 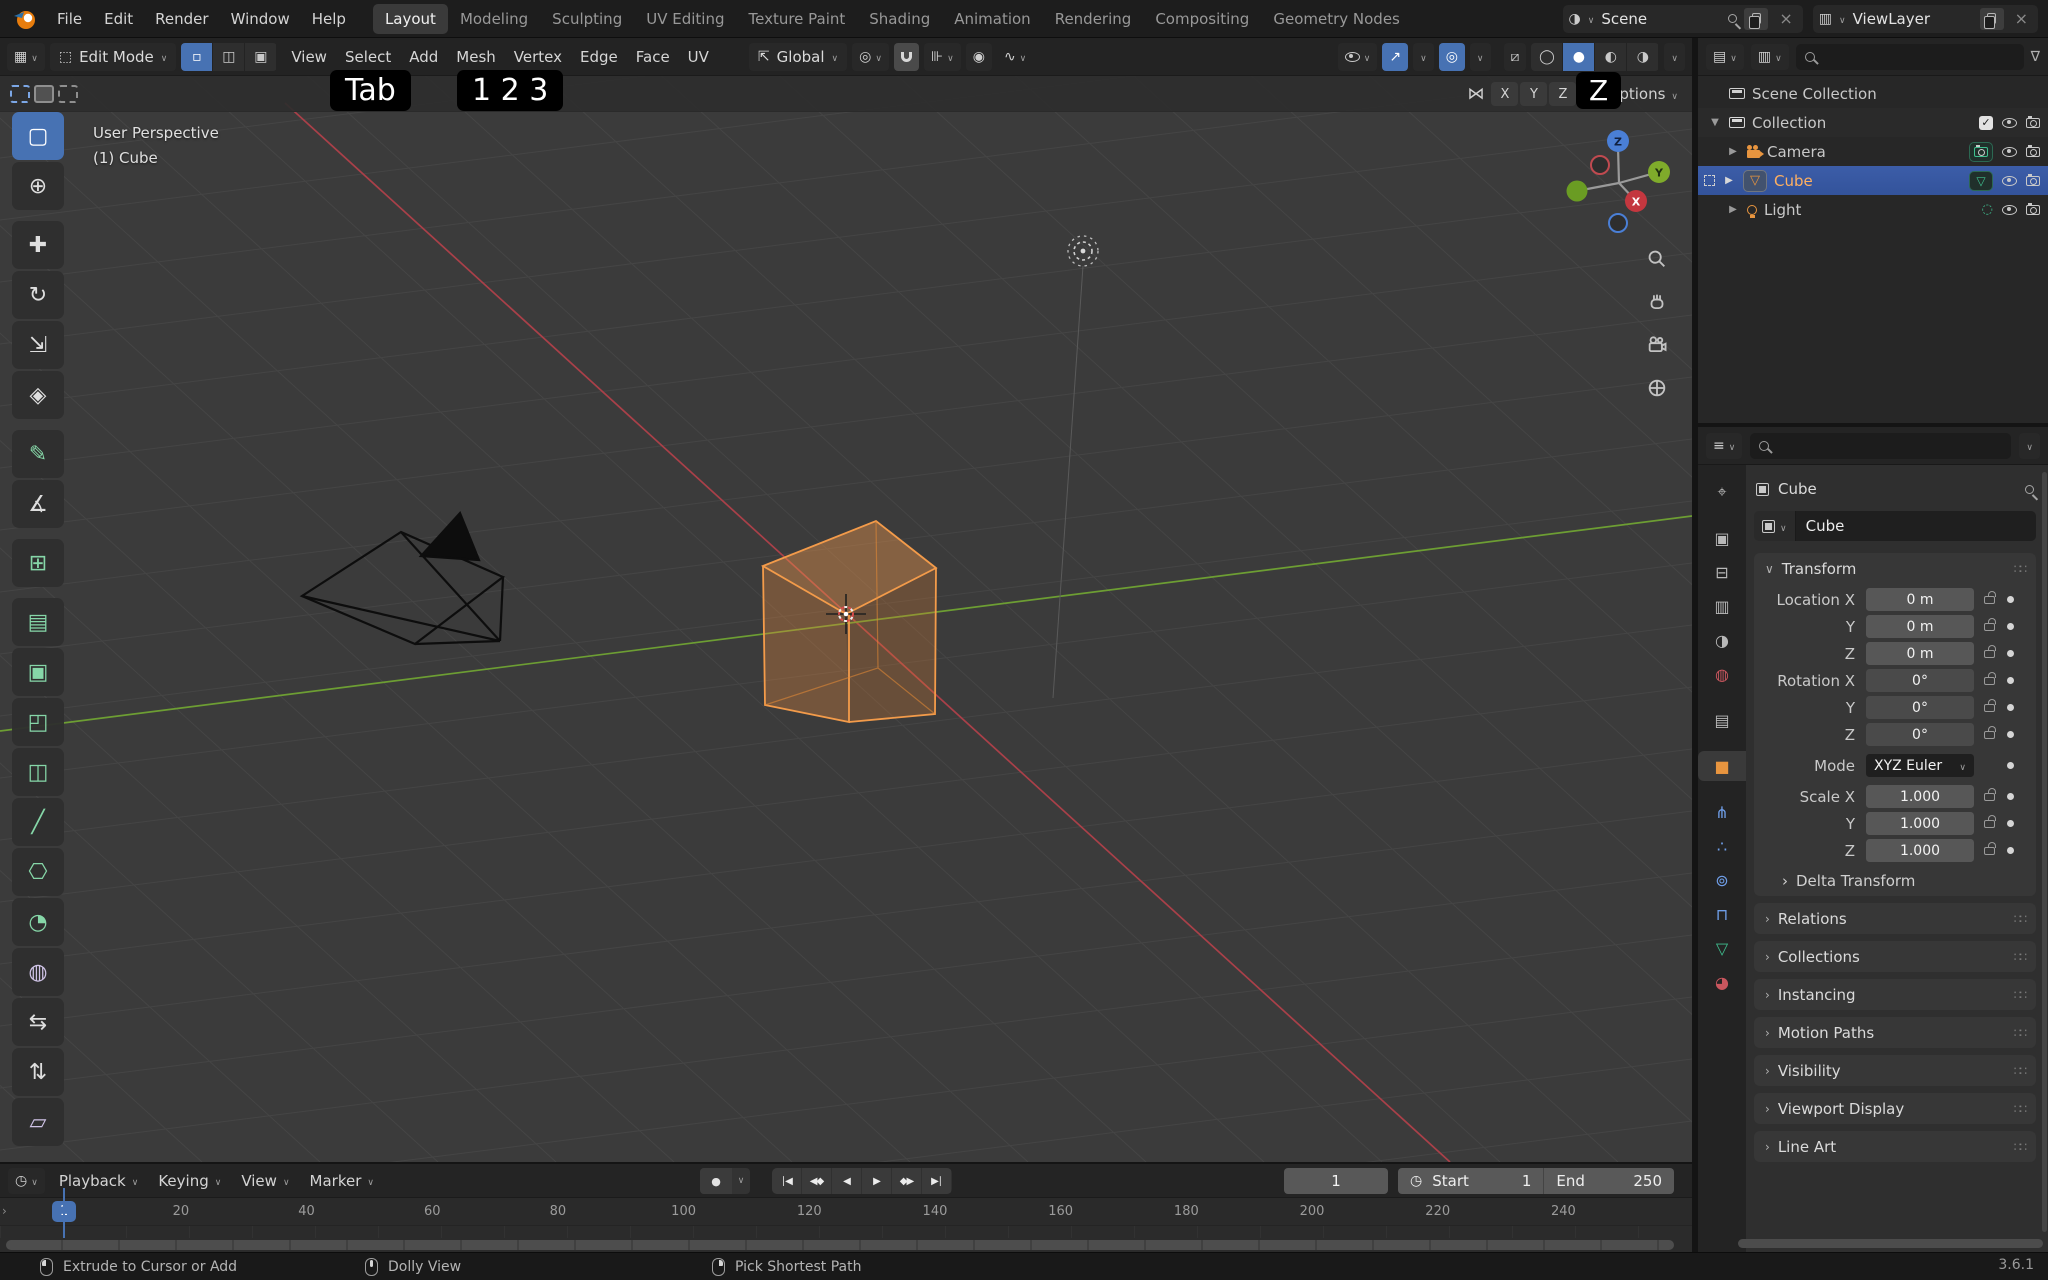 What do you see at coordinates (899, 19) in the screenshot?
I see `workspace-tab: Shading` at bounding box center [899, 19].